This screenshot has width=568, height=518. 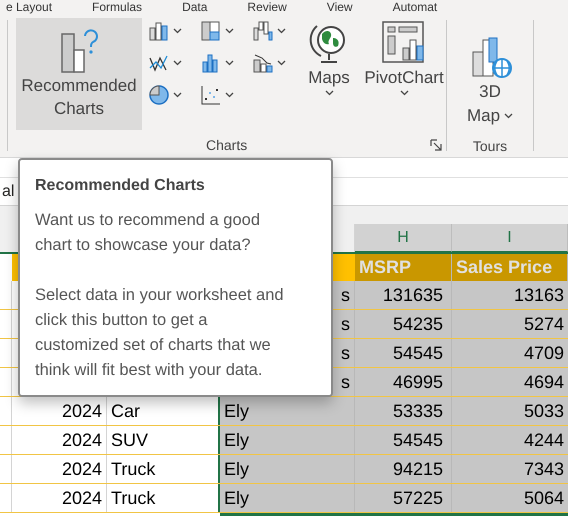 I want to click on pie-chart-icon, so click(x=159, y=95).